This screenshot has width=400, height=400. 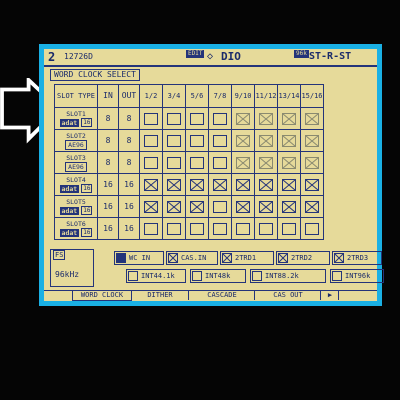 What do you see at coordinates (156, 276) in the screenshot?
I see `clock-source-button: INT44.1k` at bounding box center [156, 276].